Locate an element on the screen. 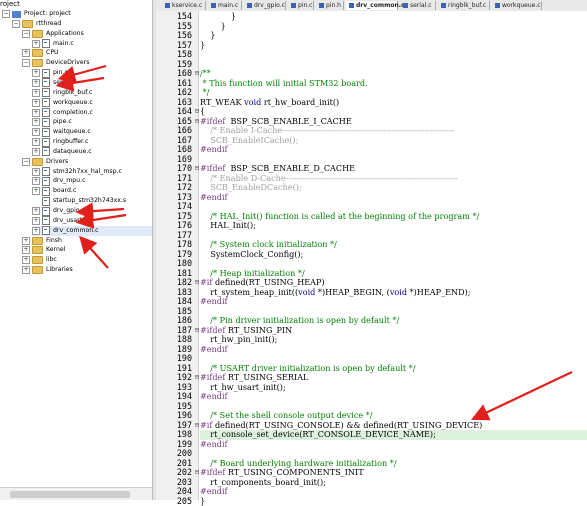  editor-tab: main.c is located at coordinates (225, 5).